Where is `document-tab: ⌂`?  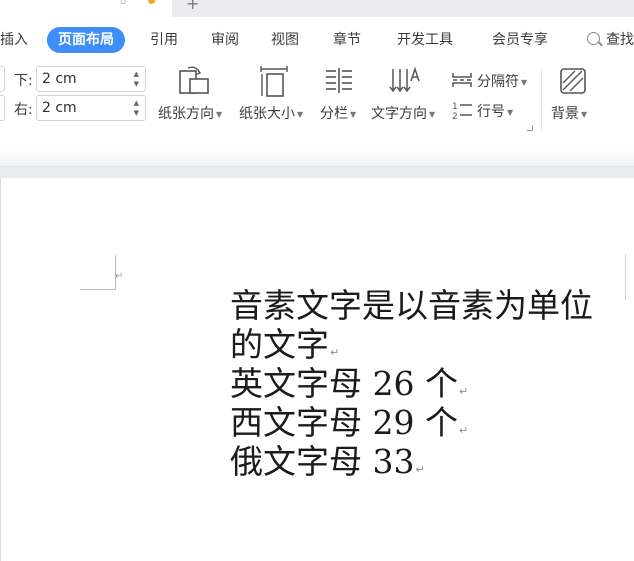
document-tab: ⌂ is located at coordinates (86, 8).